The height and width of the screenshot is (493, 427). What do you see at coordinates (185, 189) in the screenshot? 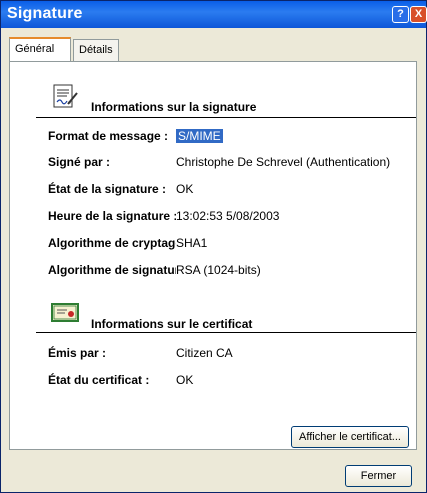
I see `signature-status-value: OK` at bounding box center [185, 189].